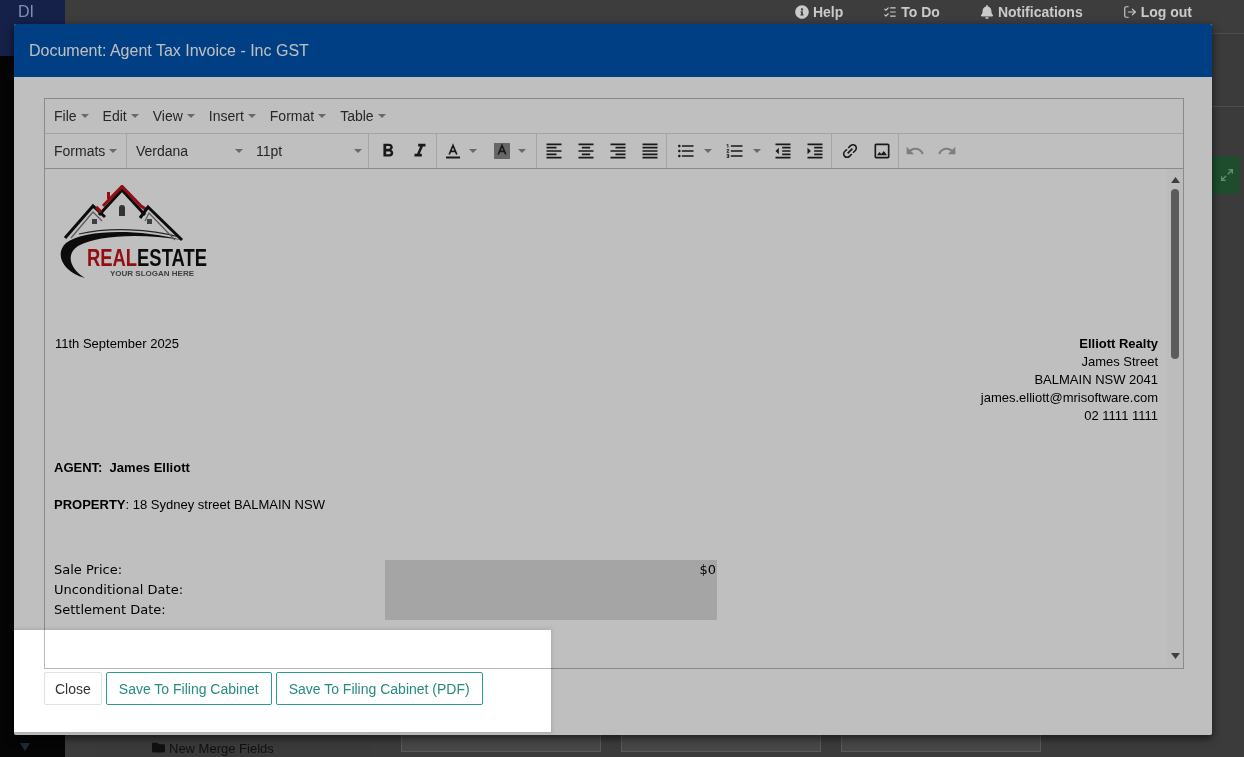 The image size is (1244, 757). Describe the element at coordinates (117, 344) in the screenshot. I see `letter-date: 11th September 2025` at that location.